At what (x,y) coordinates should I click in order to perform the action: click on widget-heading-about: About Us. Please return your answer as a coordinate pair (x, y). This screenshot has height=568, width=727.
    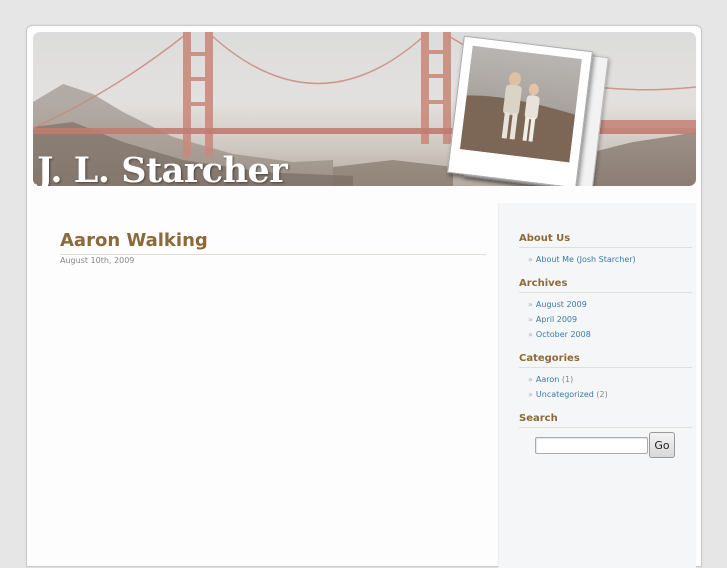
    Looking at the image, I should click on (605, 240).